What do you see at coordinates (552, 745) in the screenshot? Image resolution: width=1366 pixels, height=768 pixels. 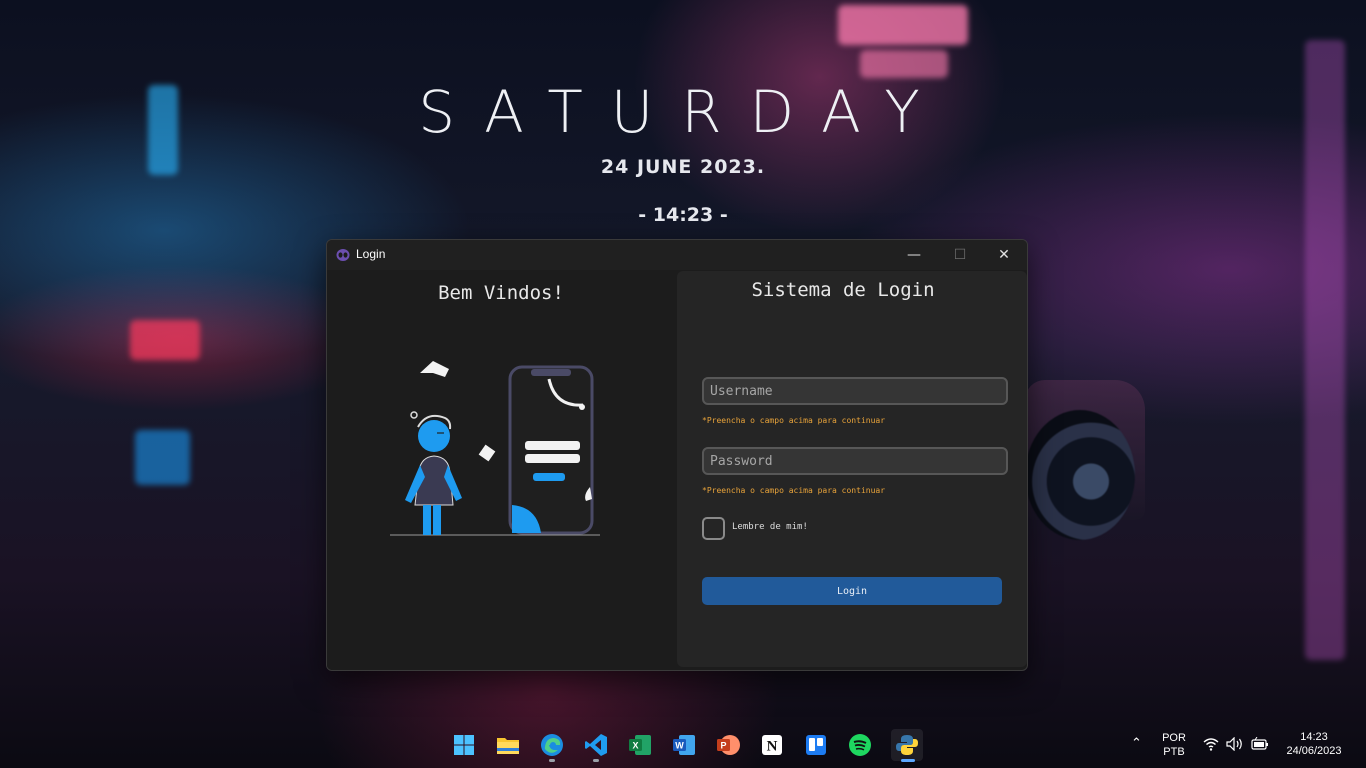 I see `edge-icon` at bounding box center [552, 745].